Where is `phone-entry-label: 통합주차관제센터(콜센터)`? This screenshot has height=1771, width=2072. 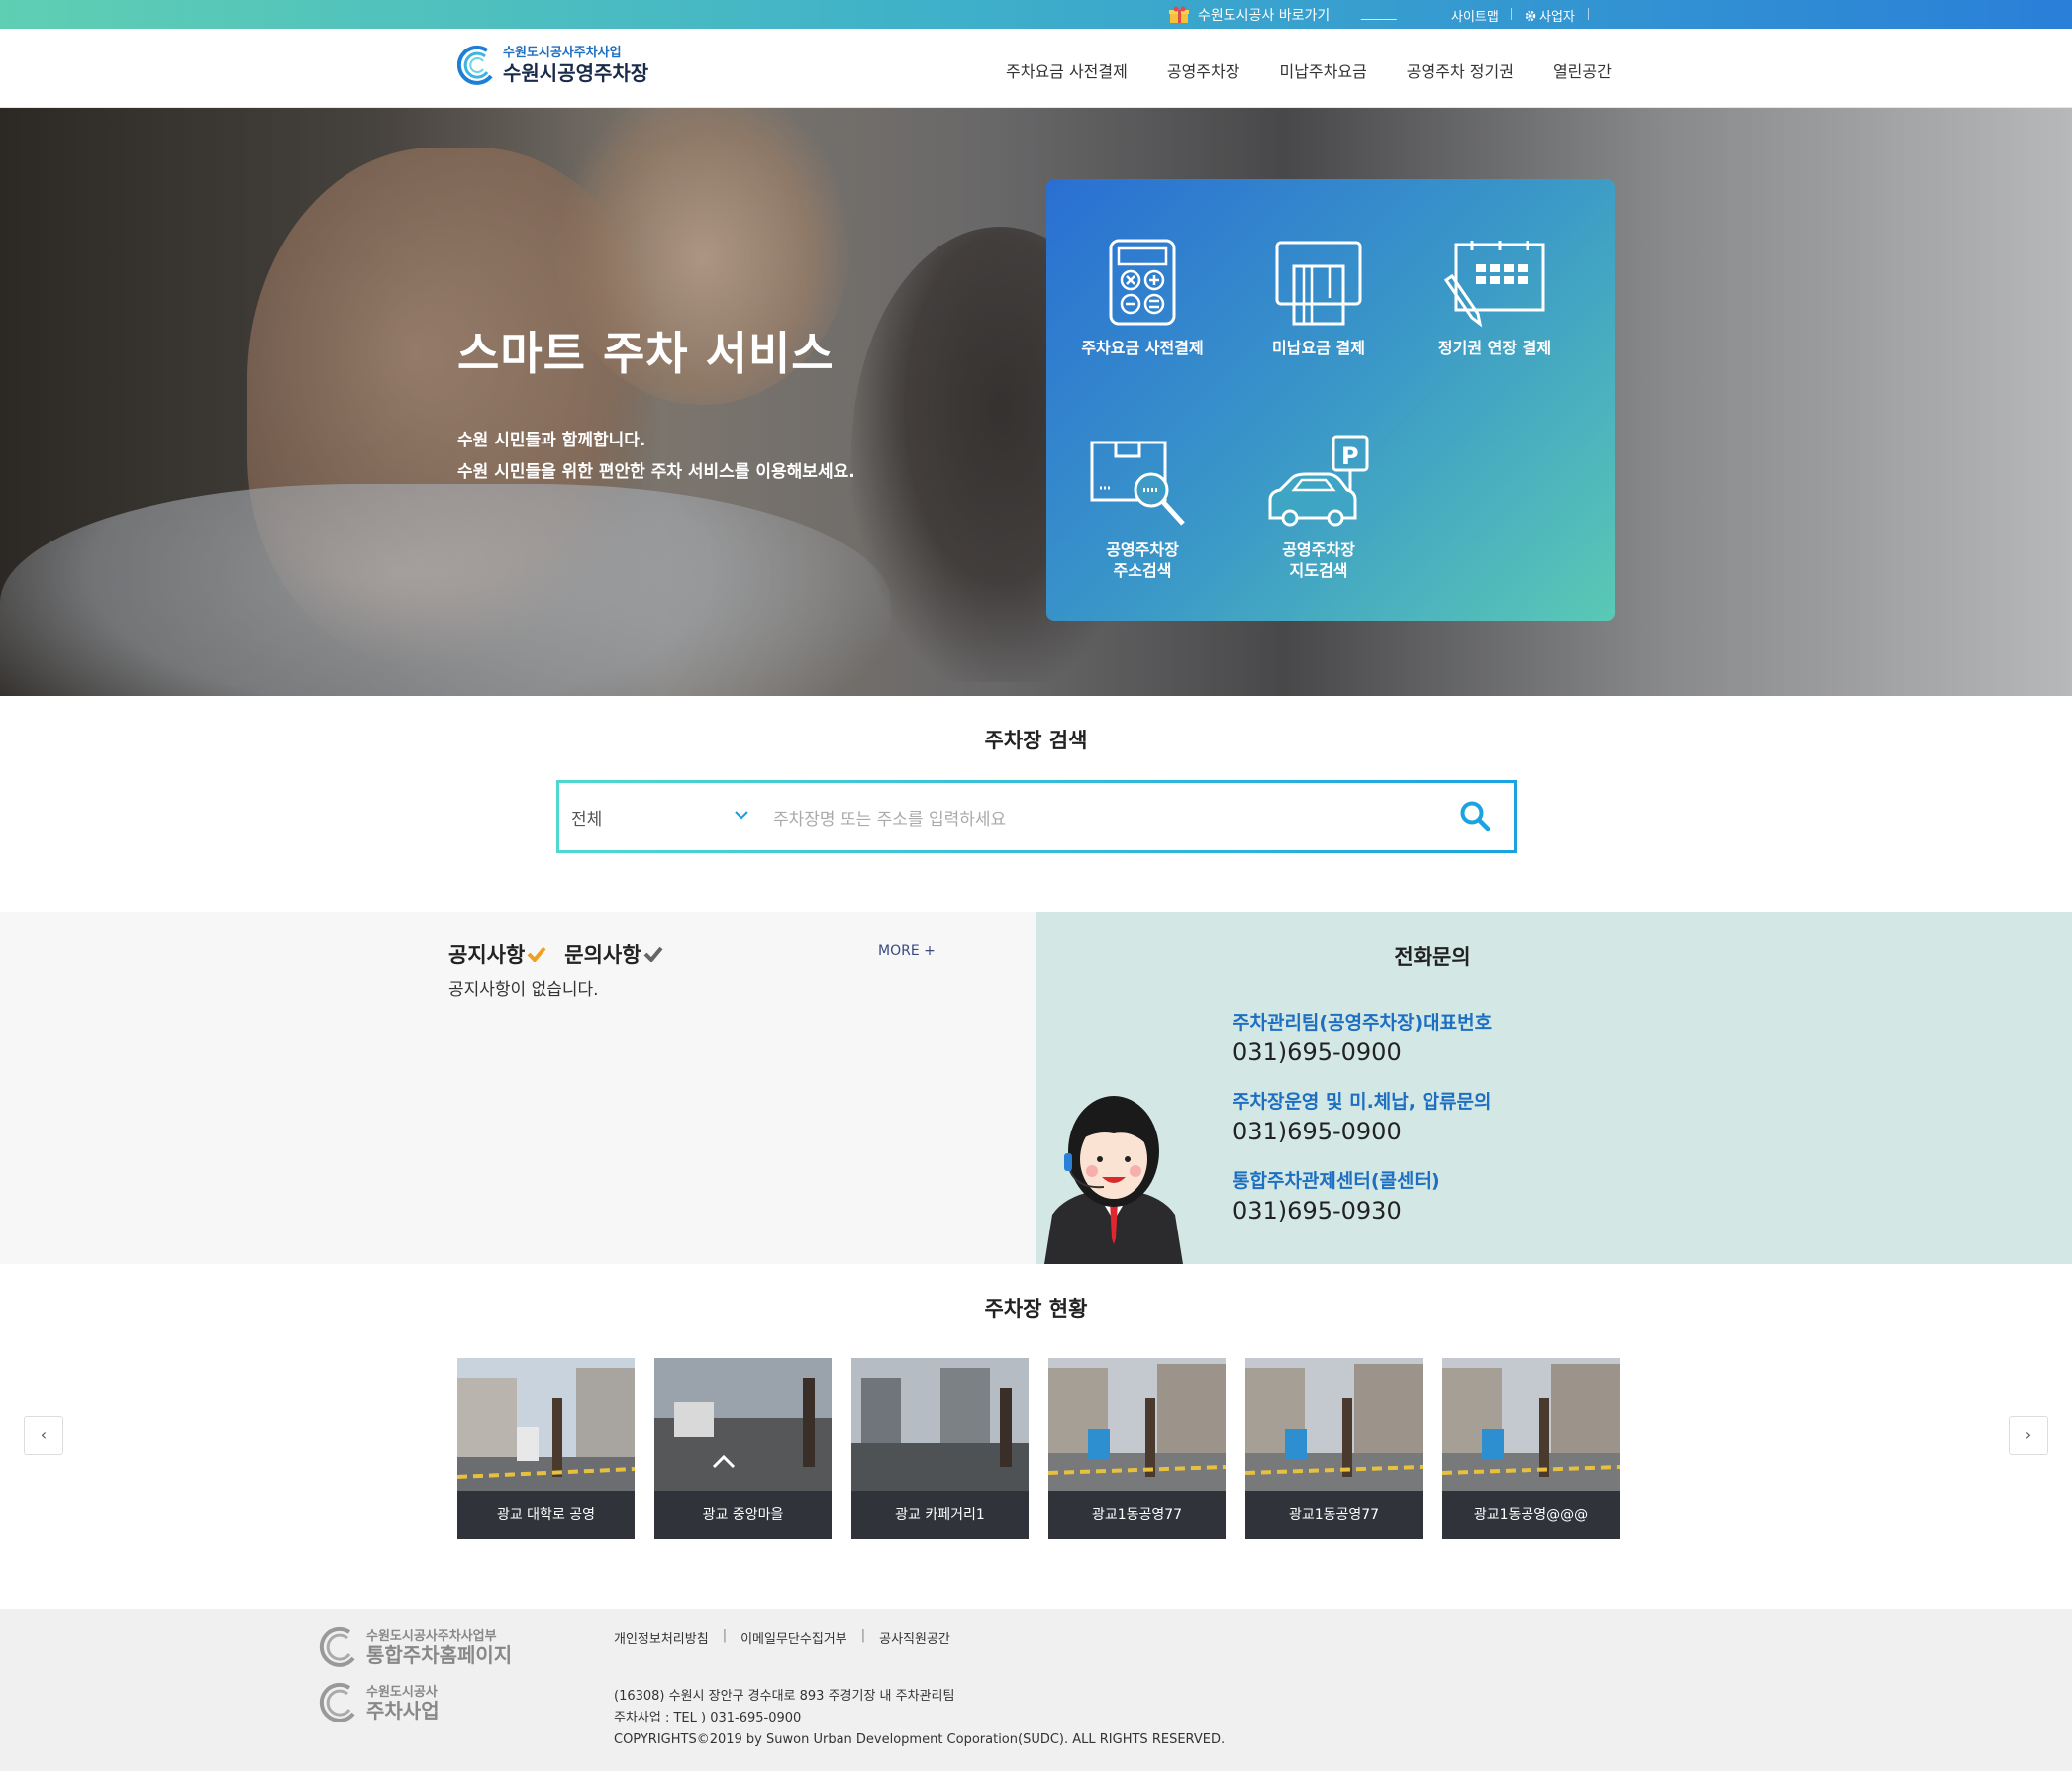 phone-entry-label: 통합주차관제센터(콜센터) is located at coordinates (1336, 1181).